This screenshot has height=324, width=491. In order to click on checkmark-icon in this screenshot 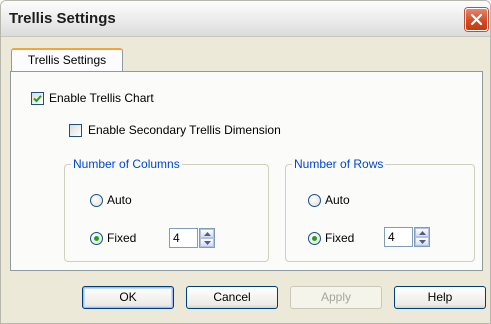, I will do `click(37, 99)`.